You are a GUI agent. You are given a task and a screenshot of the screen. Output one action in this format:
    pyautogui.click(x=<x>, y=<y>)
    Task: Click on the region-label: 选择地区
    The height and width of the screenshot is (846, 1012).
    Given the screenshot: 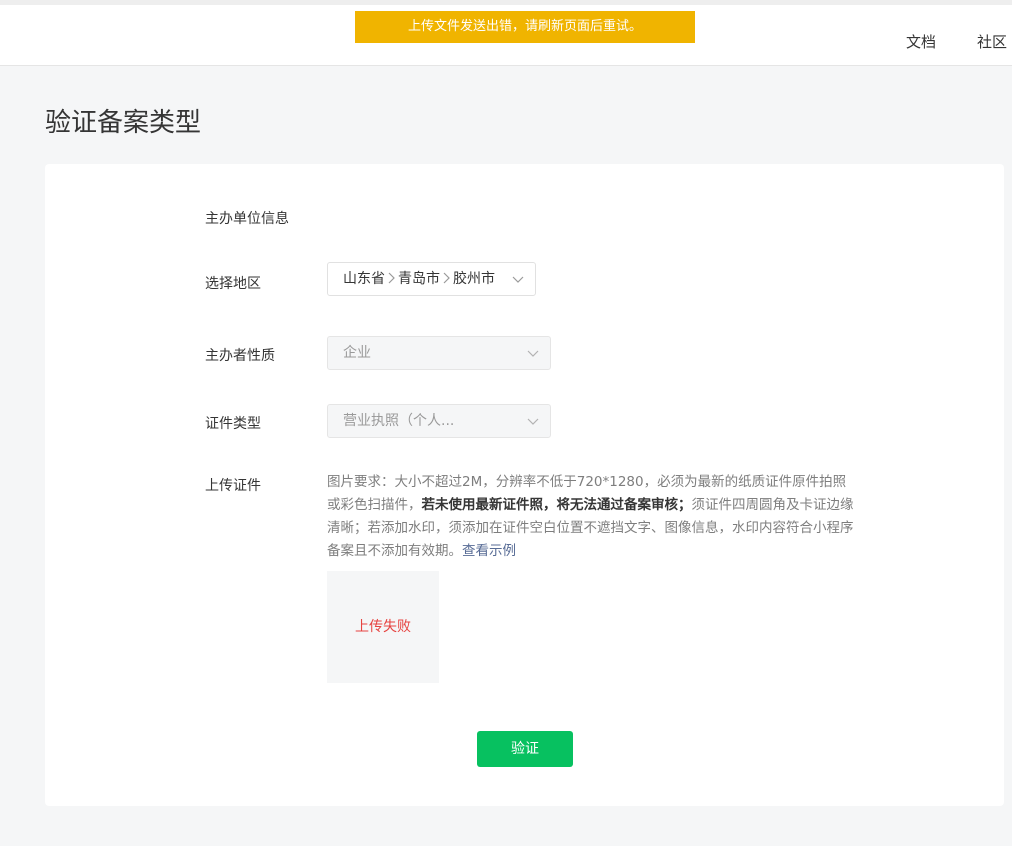 What is the action you would take?
    pyautogui.click(x=233, y=284)
    